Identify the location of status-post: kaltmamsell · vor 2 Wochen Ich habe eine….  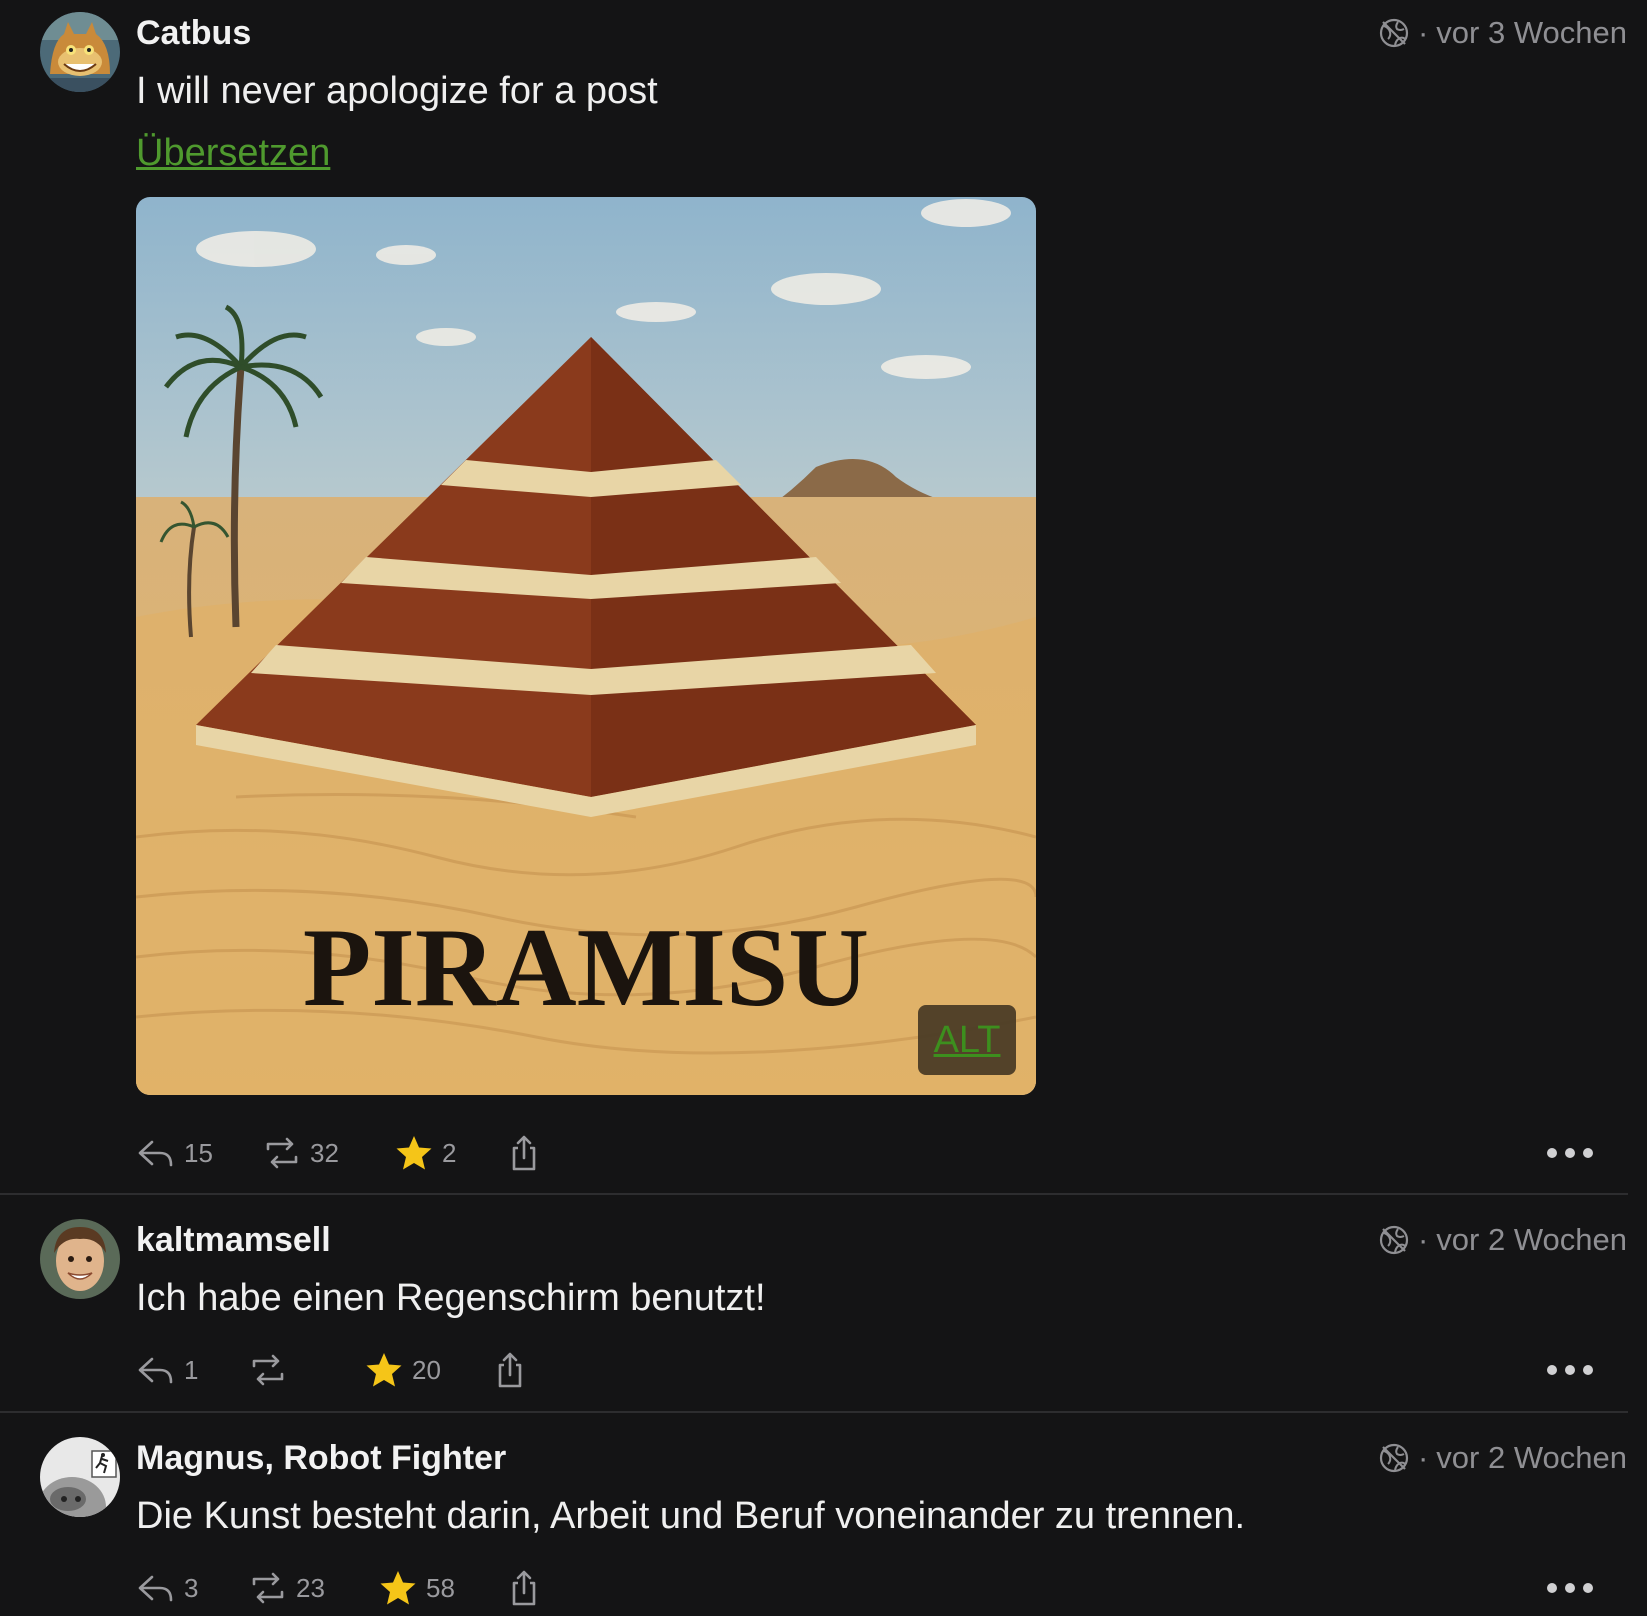
(823, 1304).